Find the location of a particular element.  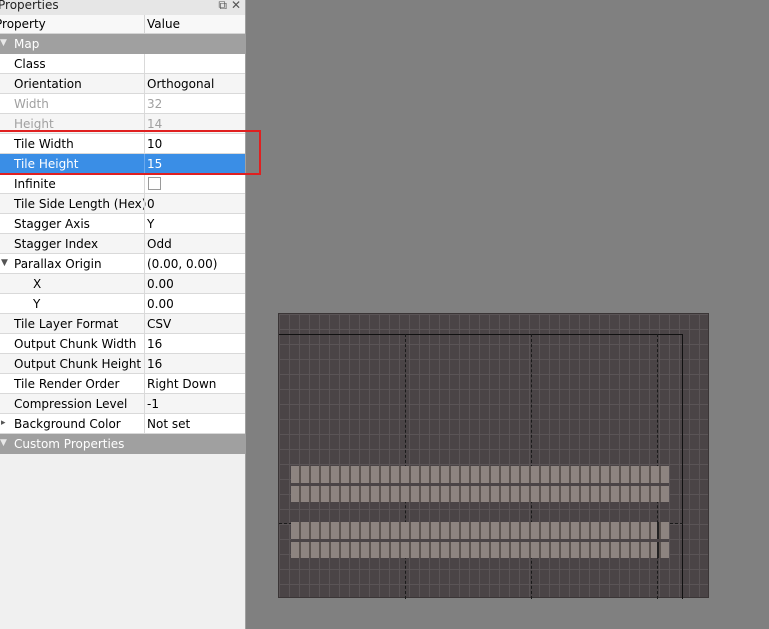

prop-key: Height is located at coordinates (34, 124).